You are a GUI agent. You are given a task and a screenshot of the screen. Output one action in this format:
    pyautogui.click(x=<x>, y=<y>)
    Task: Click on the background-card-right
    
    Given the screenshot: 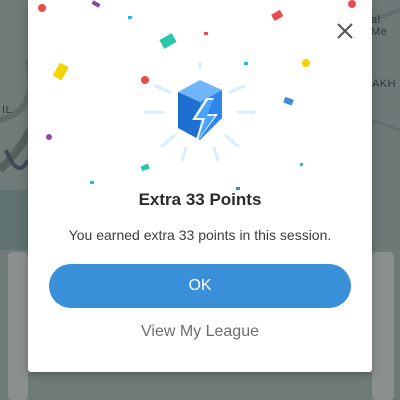 What is the action you would take?
    pyautogui.click(x=383, y=326)
    